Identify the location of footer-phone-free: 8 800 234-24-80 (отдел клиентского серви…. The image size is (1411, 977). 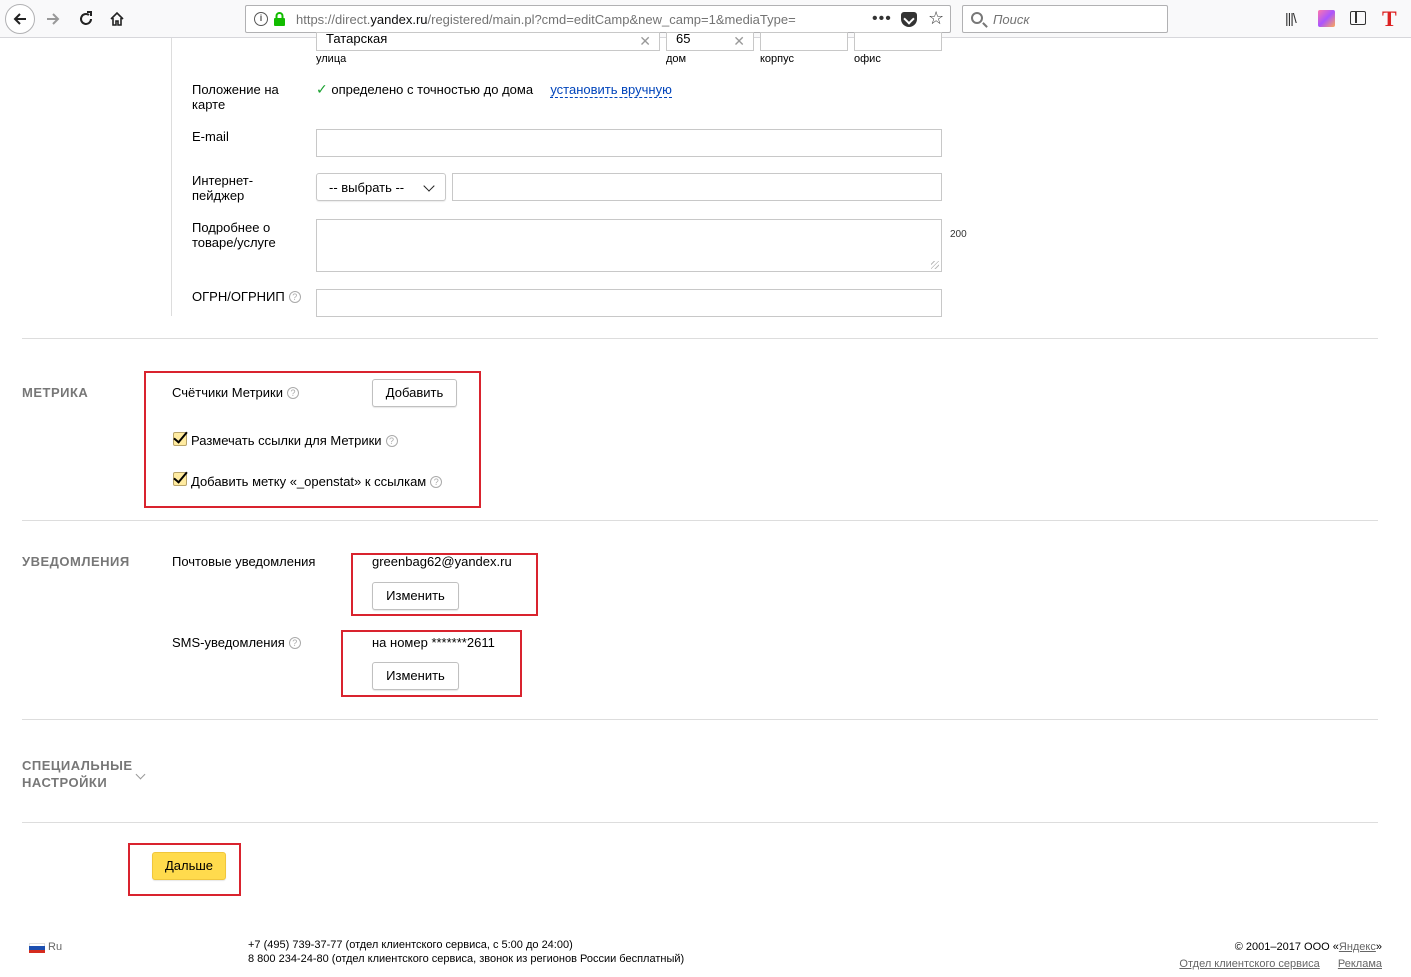
(466, 959).